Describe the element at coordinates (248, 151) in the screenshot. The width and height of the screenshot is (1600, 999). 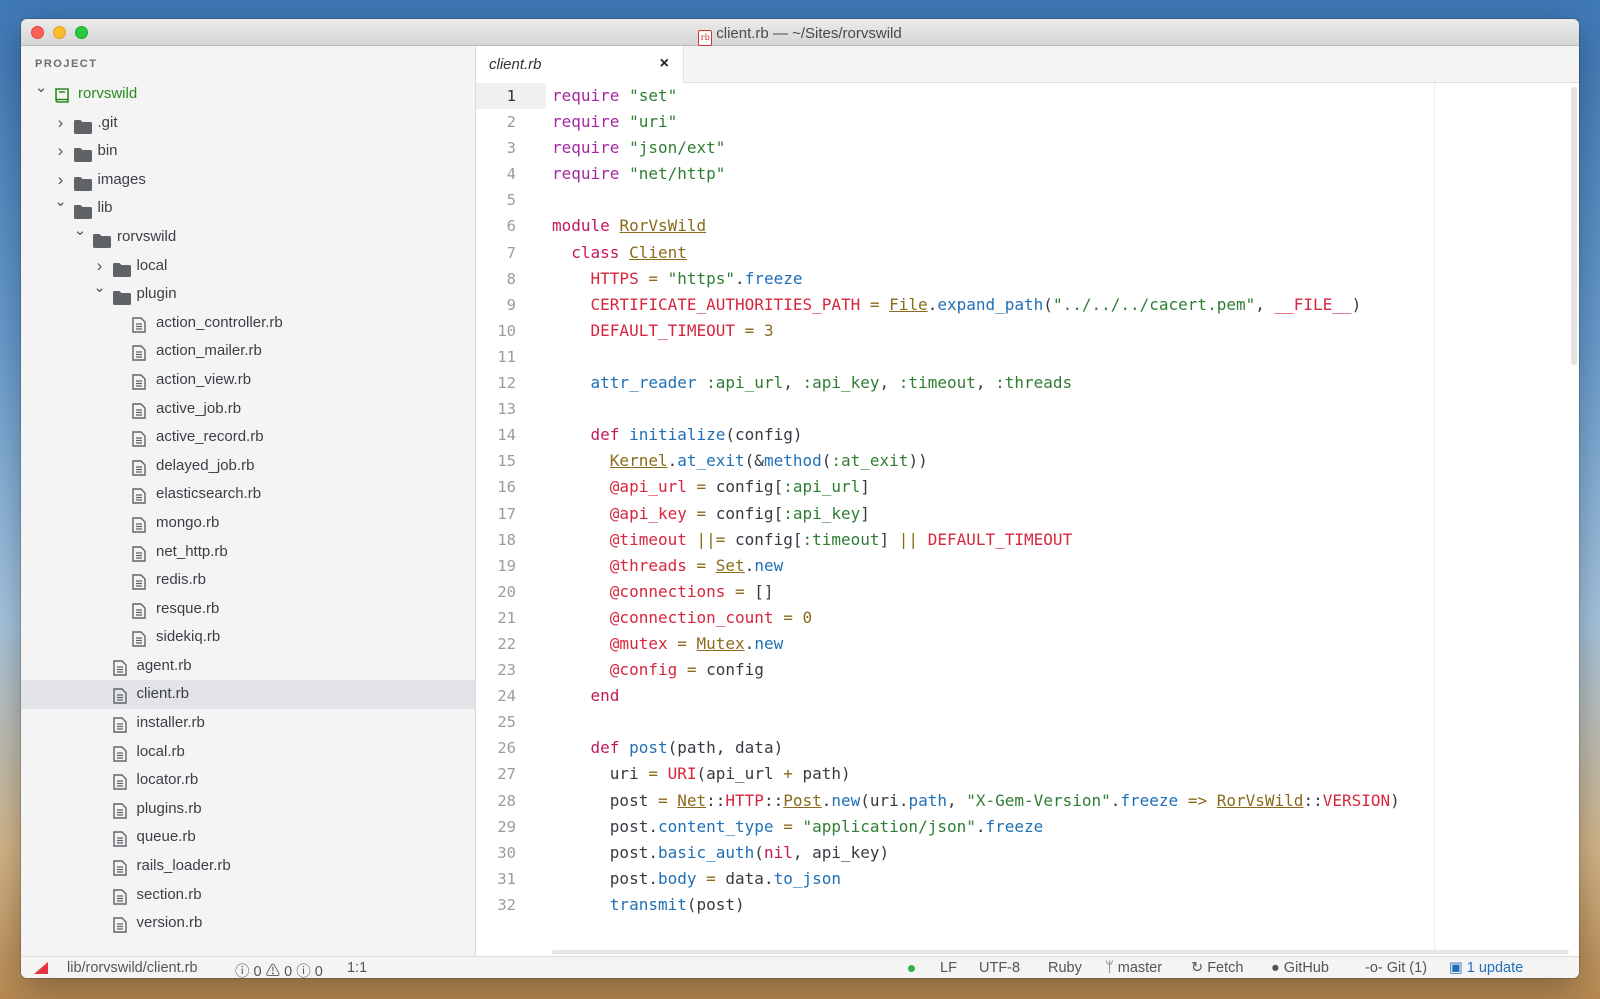
I see `tree-folder-item: › bin` at that location.